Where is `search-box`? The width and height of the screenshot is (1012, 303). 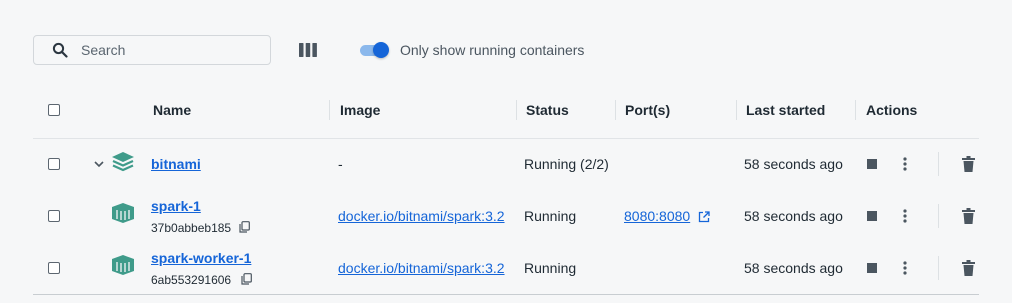
search-box is located at coordinates (152, 50).